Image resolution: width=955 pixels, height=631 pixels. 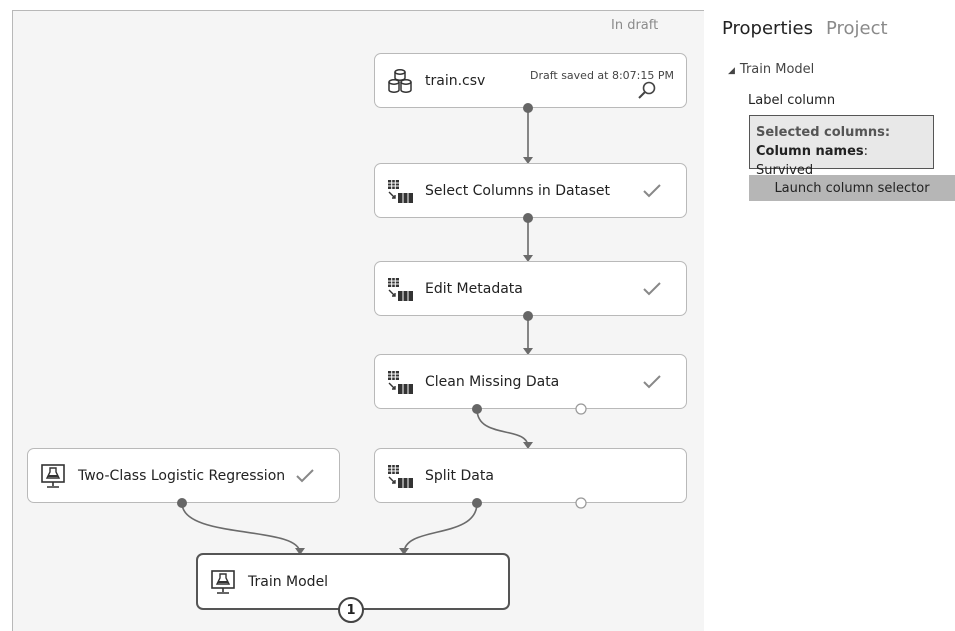 I want to click on section-title: Train Model, so click(x=777, y=69).